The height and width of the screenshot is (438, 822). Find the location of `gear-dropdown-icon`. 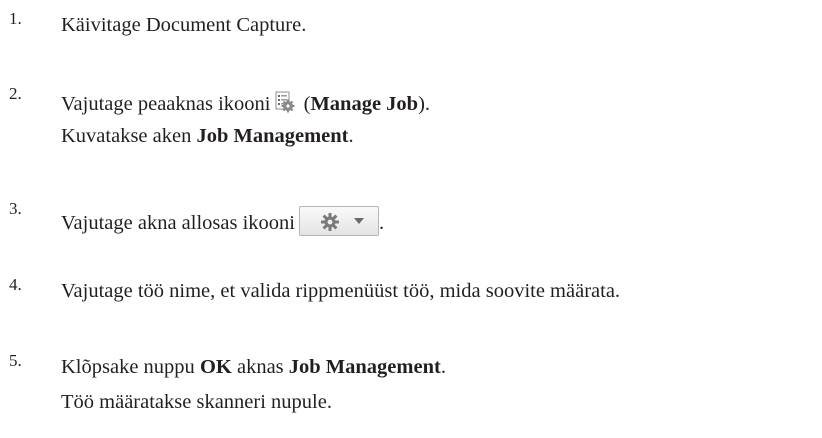

gear-dropdown-icon is located at coordinates (338, 221).